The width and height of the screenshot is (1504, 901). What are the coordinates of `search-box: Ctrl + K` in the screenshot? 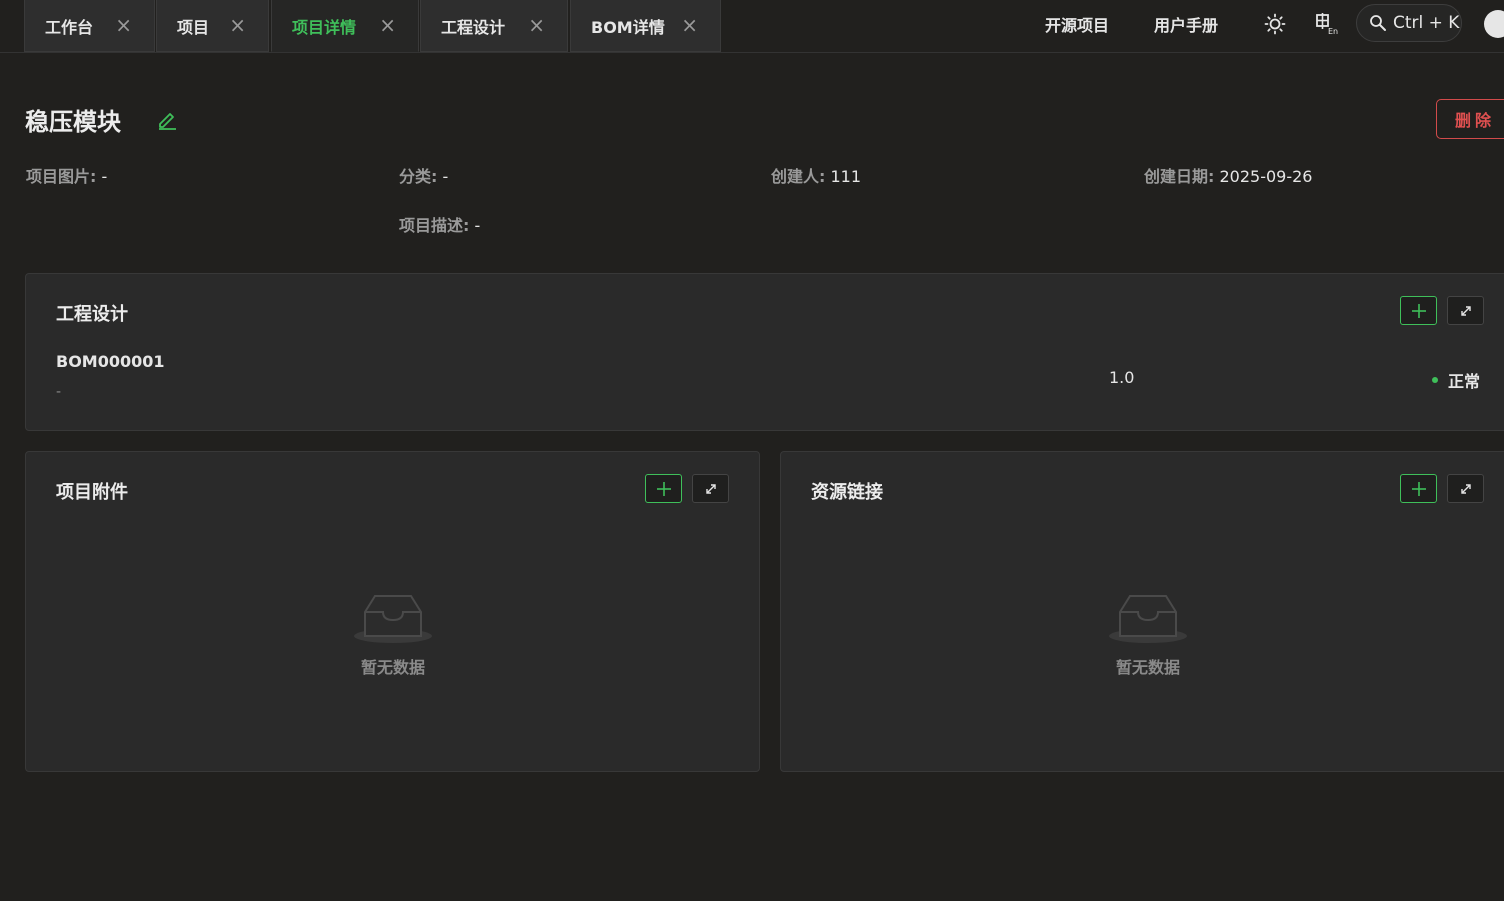 It's located at (1409, 23).